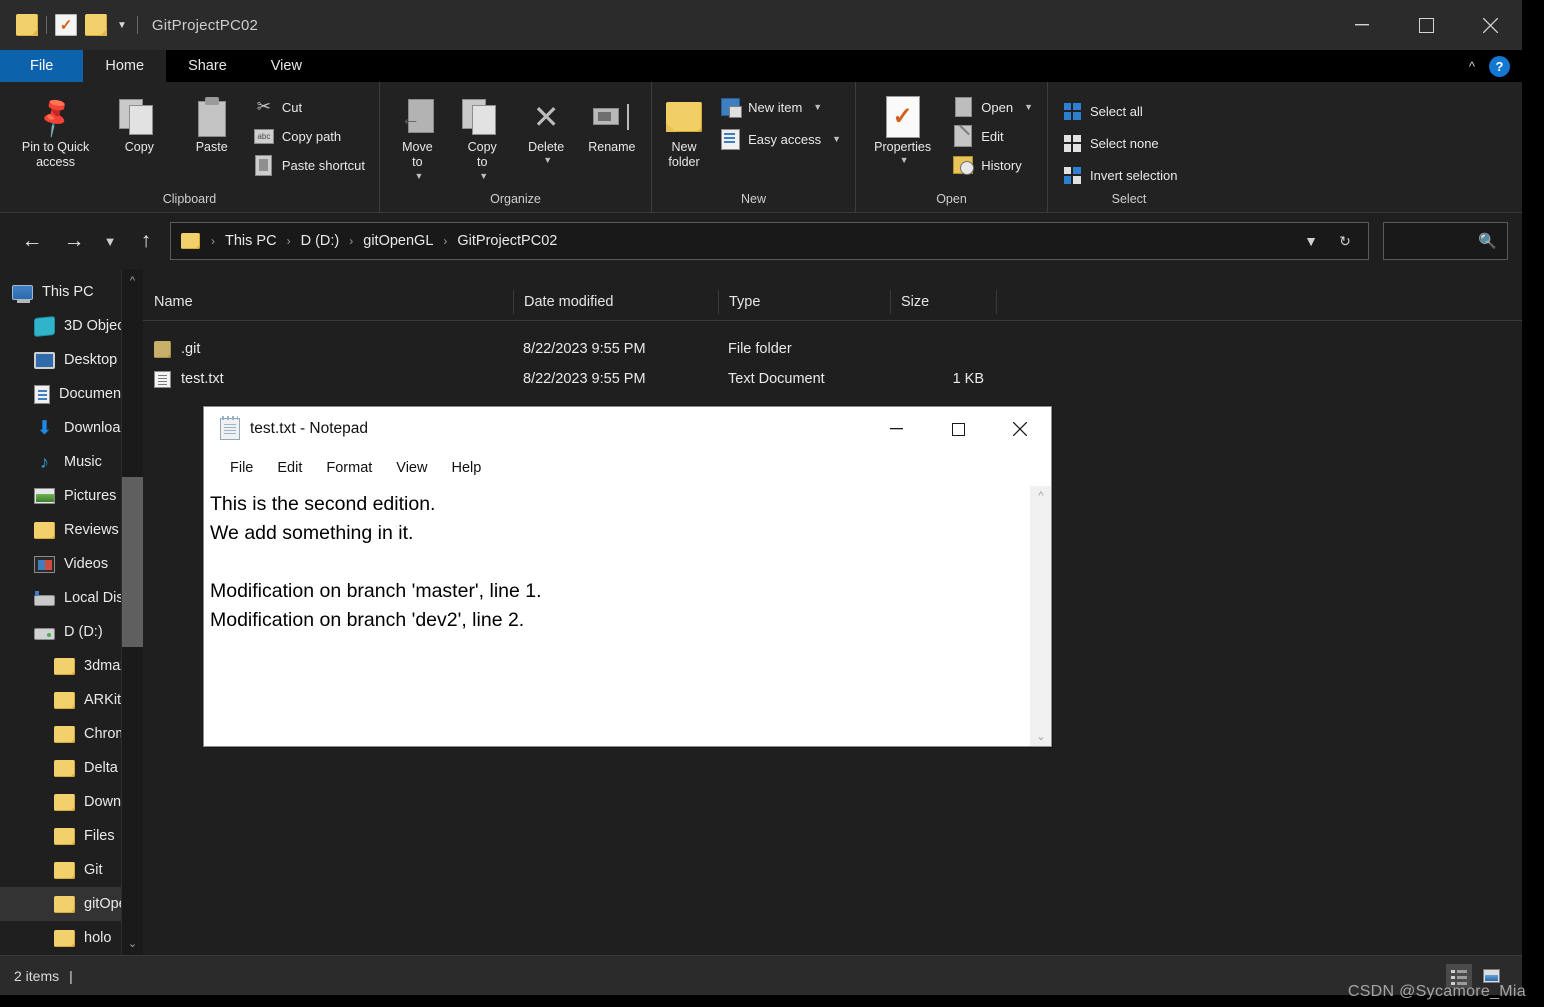 This screenshot has width=1544, height=1007. I want to click on new-item-caret-icon: ▼, so click(817, 107).